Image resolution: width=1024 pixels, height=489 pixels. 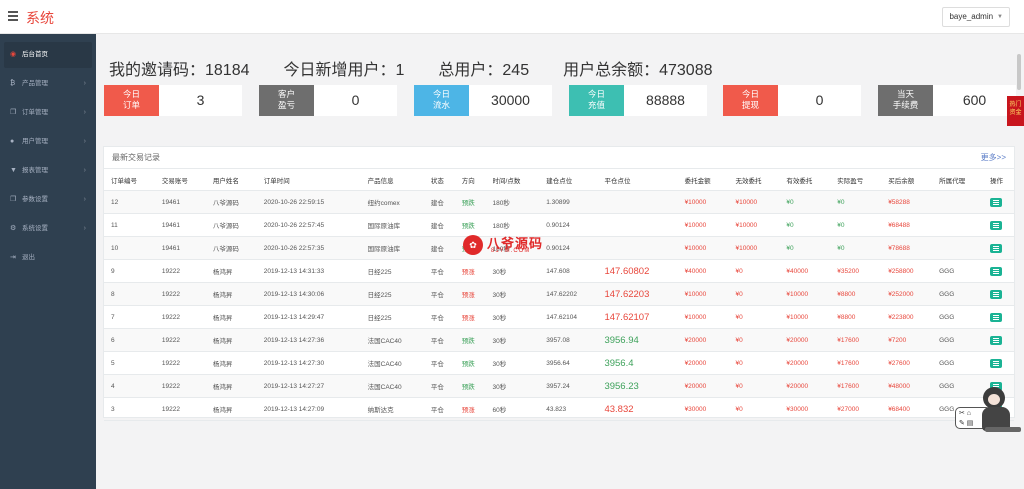 I want to click on sidebar-item-system: ⚙ 系统设置 ›, so click(x=48, y=229).